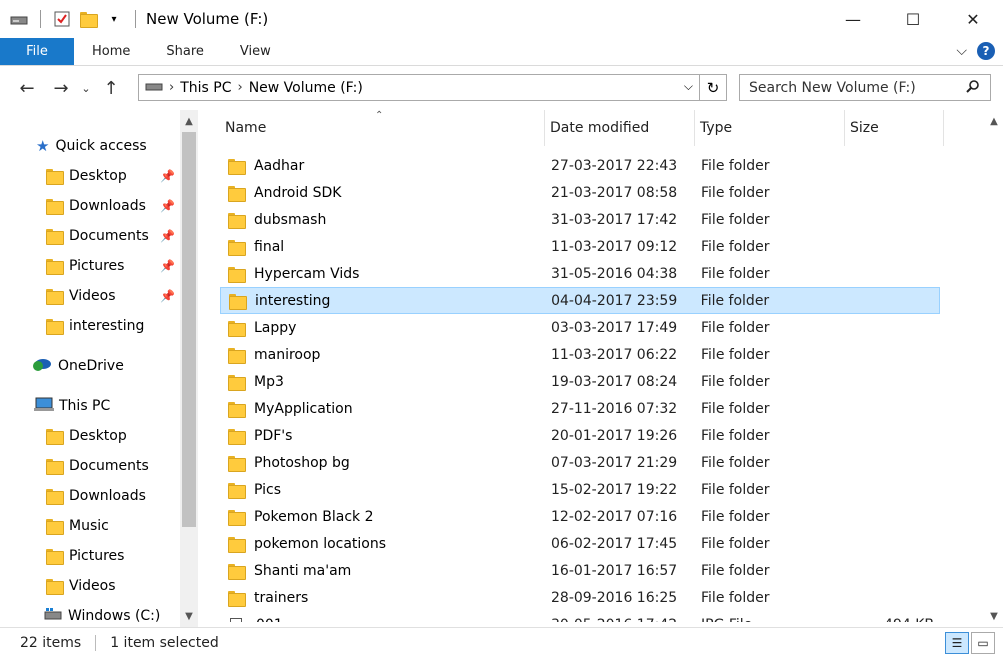  Describe the element at coordinates (713, 87) in the screenshot. I see `refresh-button: ↻` at that location.